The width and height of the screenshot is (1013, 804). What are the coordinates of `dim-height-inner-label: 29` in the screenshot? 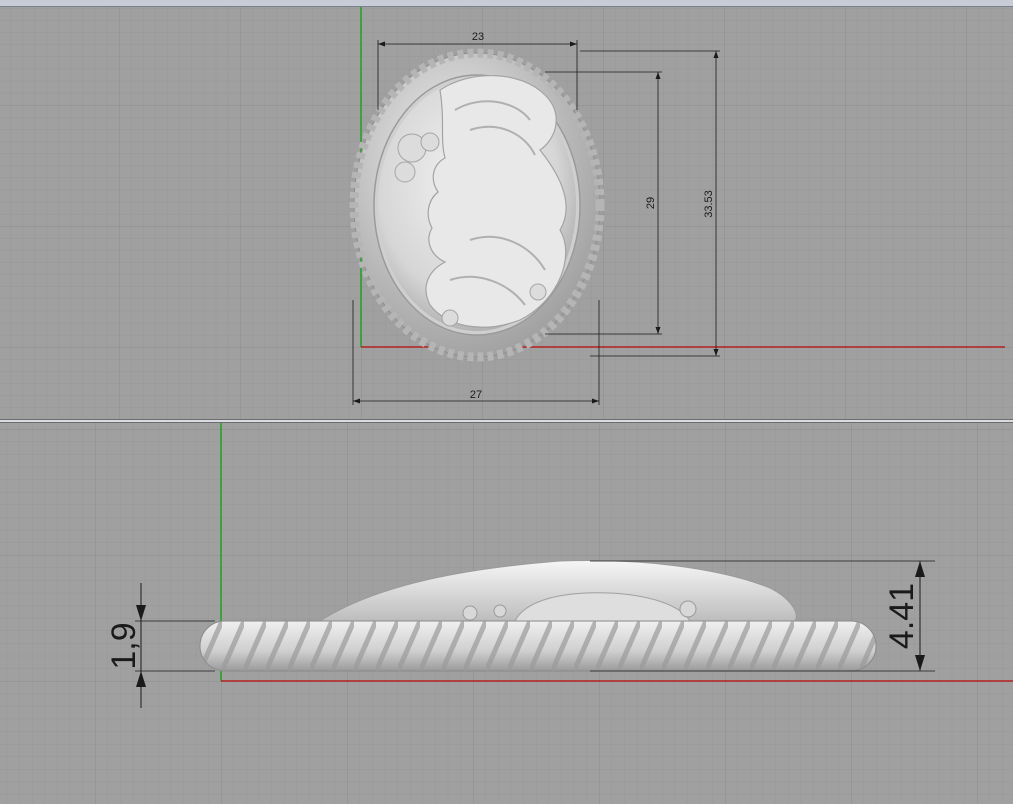 It's located at (651, 203).